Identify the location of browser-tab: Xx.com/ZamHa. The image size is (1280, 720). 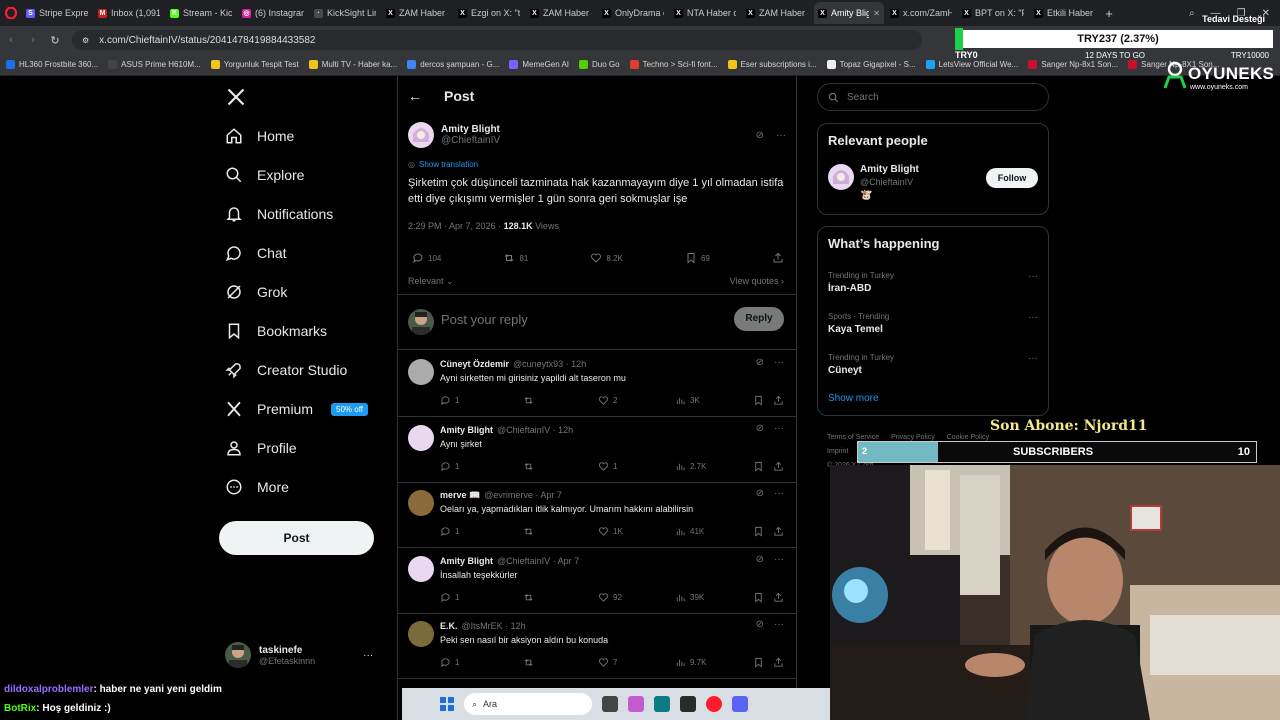
(921, 13).